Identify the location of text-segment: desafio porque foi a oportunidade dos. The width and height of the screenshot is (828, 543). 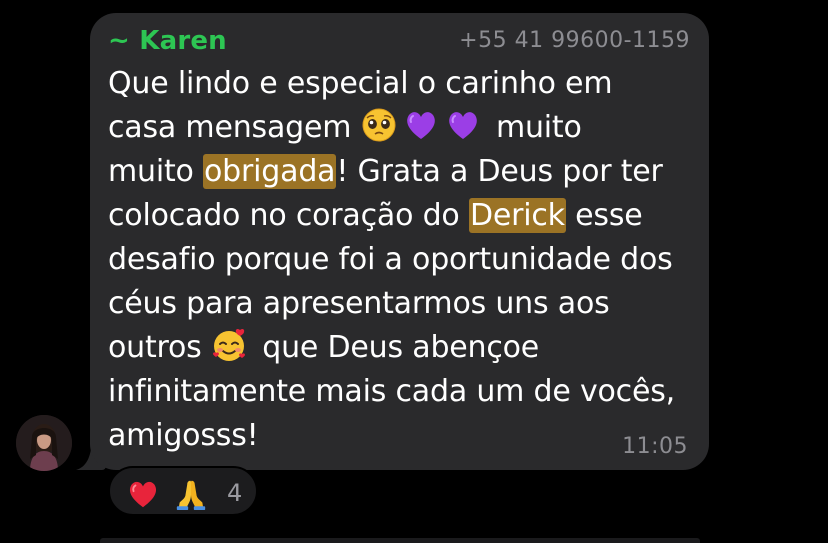
(390, 259).